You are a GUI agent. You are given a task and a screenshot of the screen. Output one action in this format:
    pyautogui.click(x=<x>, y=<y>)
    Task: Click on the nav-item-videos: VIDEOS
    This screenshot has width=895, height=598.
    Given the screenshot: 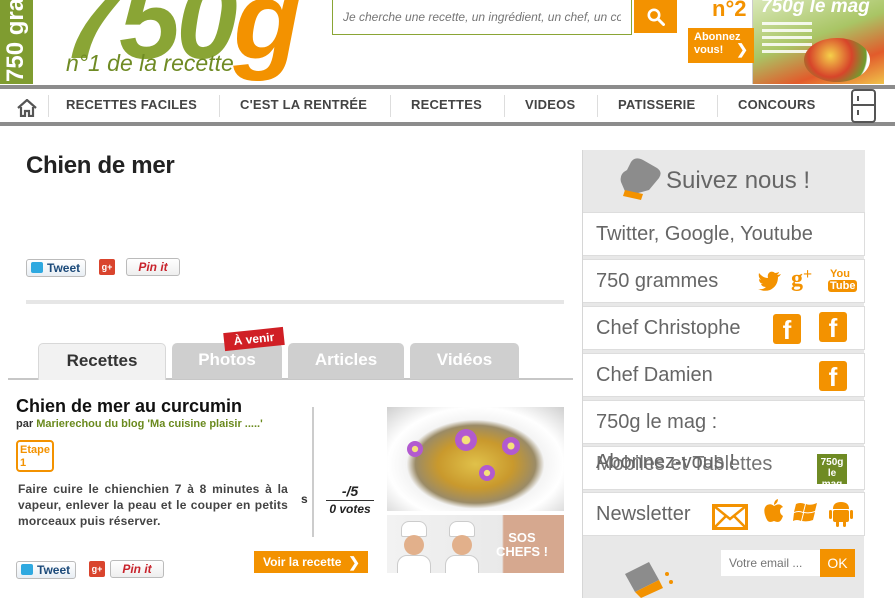 What is the action you would take?
    pyautogui.click(x=550, y=104)
    